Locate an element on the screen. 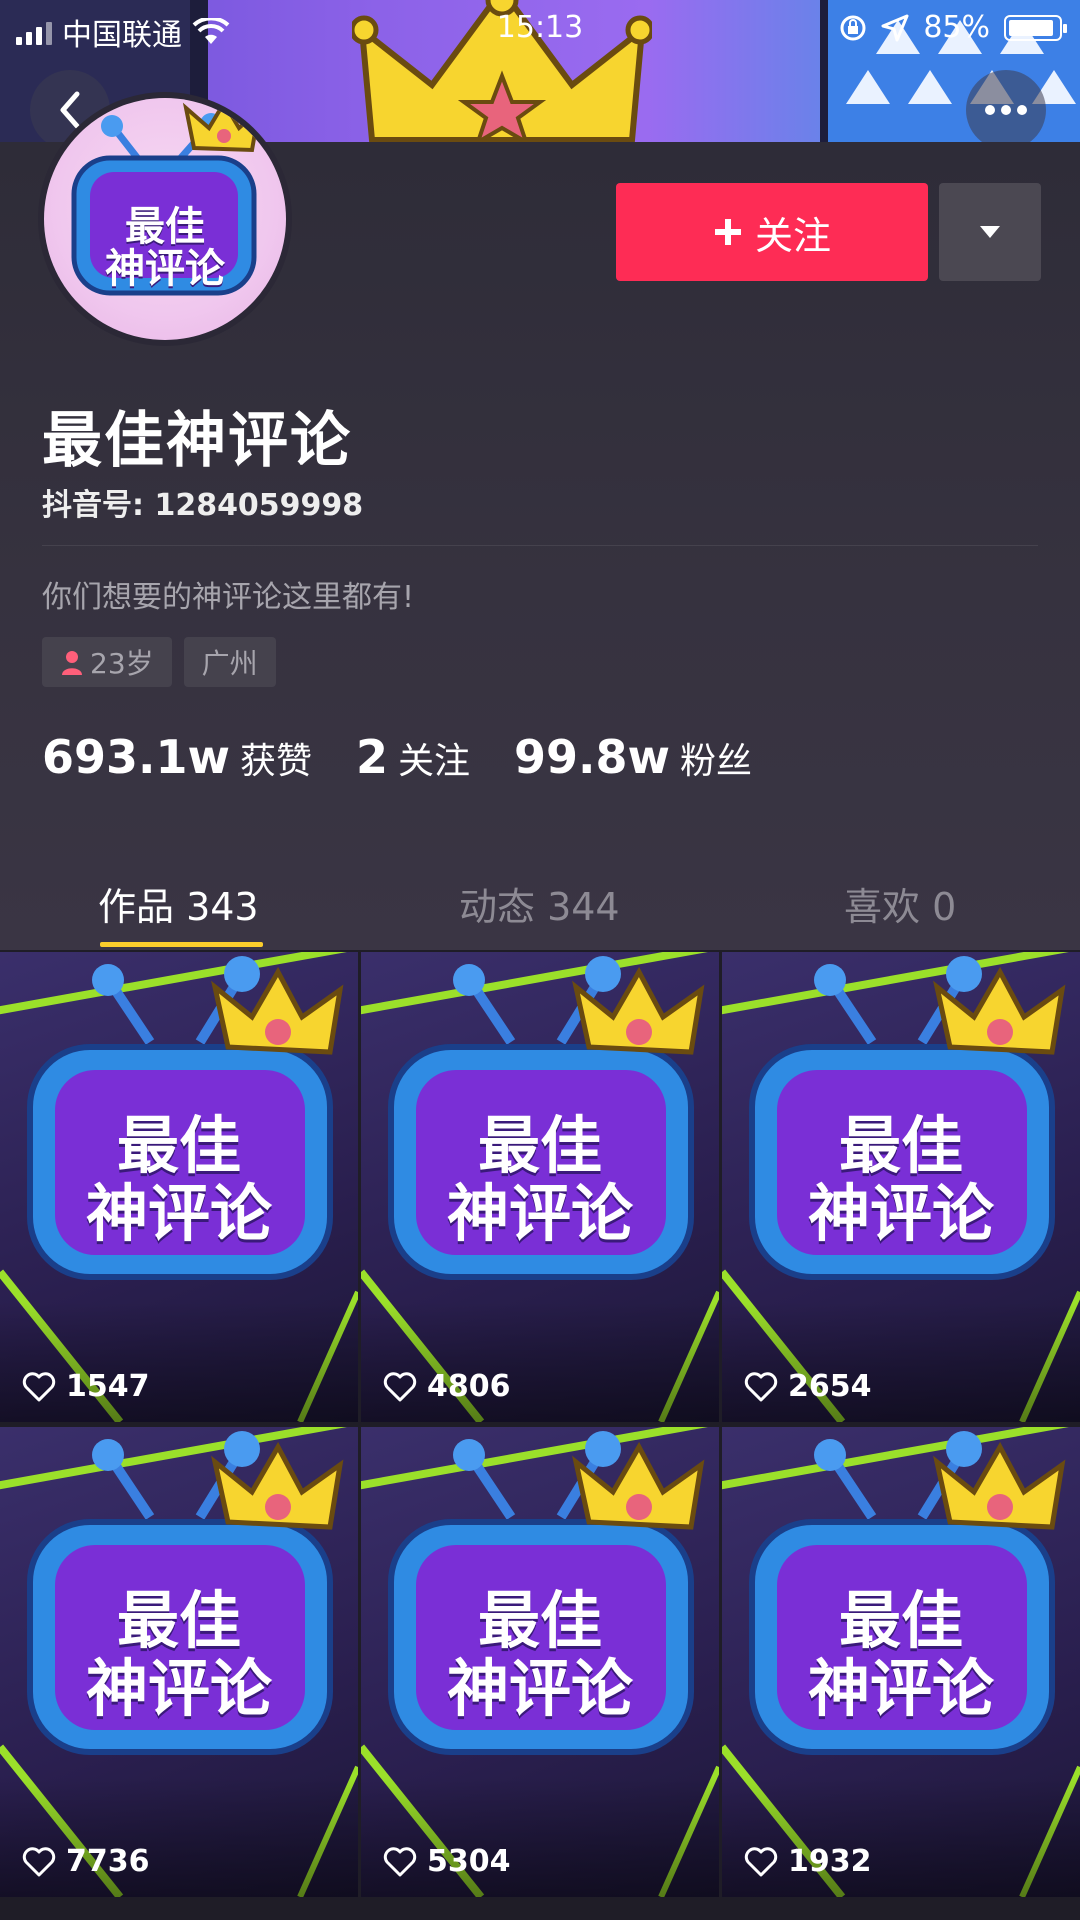  rotation-lock-icon is located at coordinates (853, 27).